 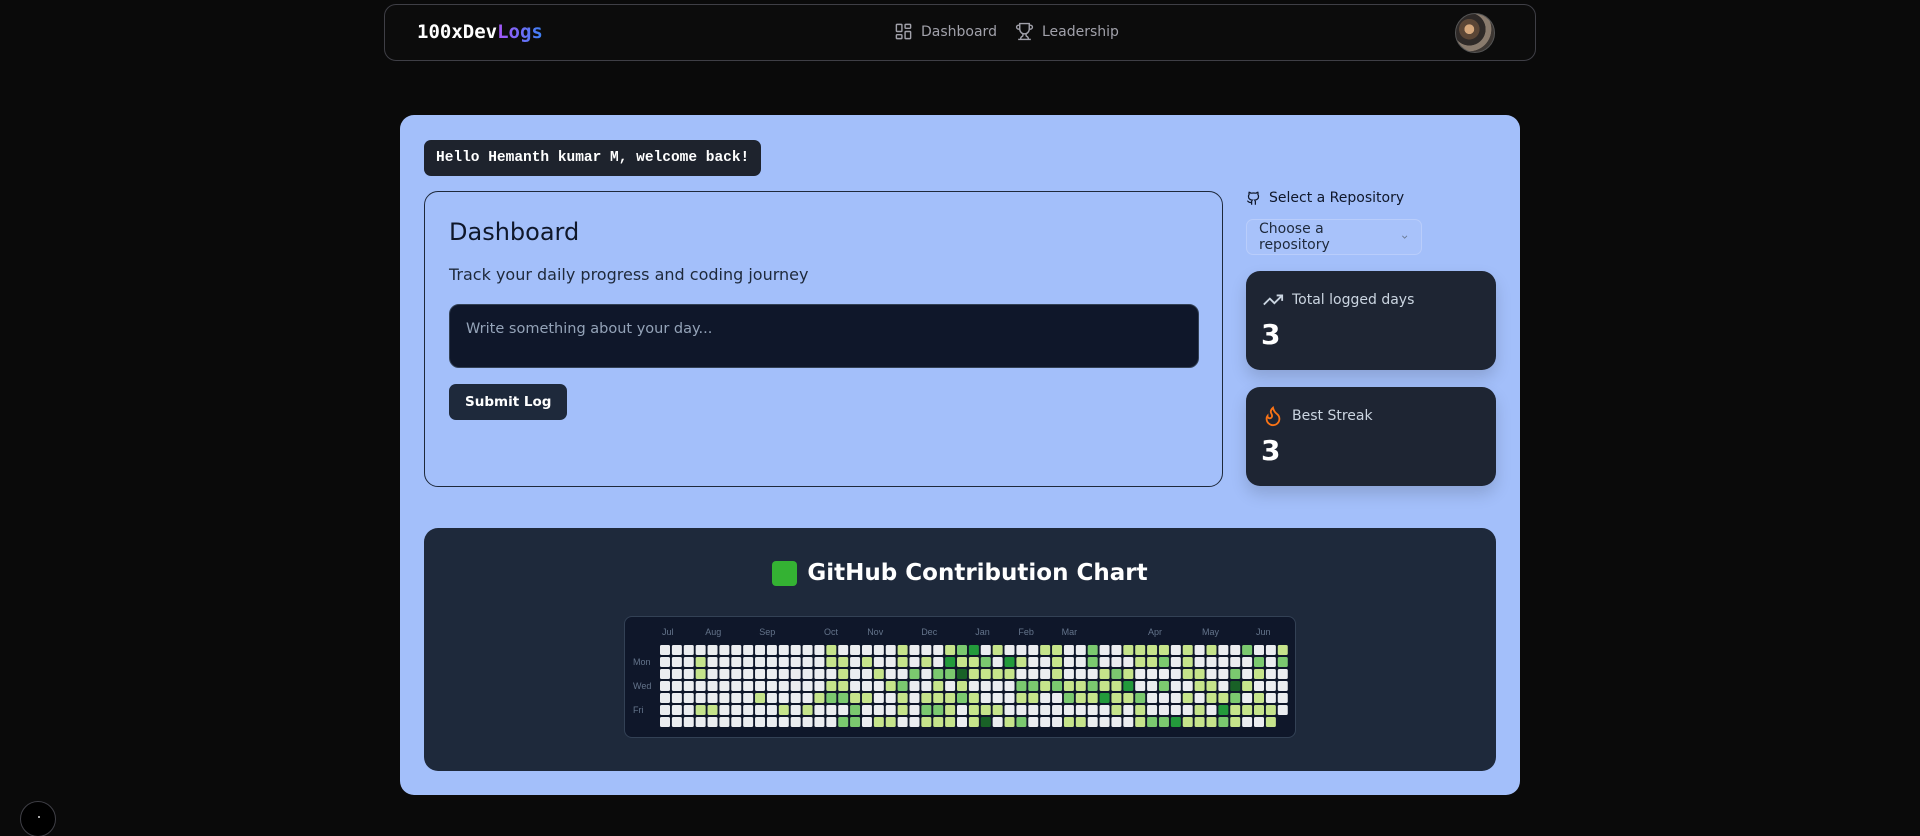 I want to click on user-avatar, so click(x=1475, y=33).